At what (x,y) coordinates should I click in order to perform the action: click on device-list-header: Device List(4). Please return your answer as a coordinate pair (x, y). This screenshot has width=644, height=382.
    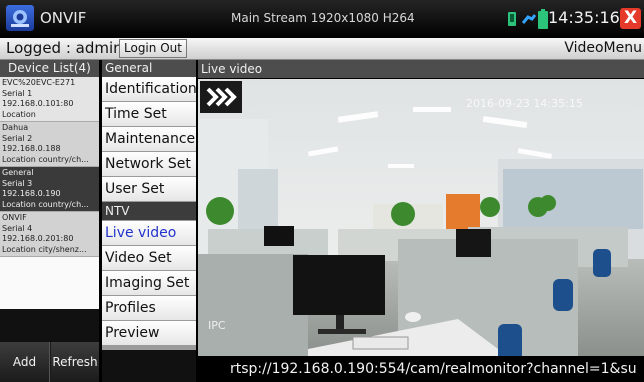
    Looking at the image, I should click on (49, 68).